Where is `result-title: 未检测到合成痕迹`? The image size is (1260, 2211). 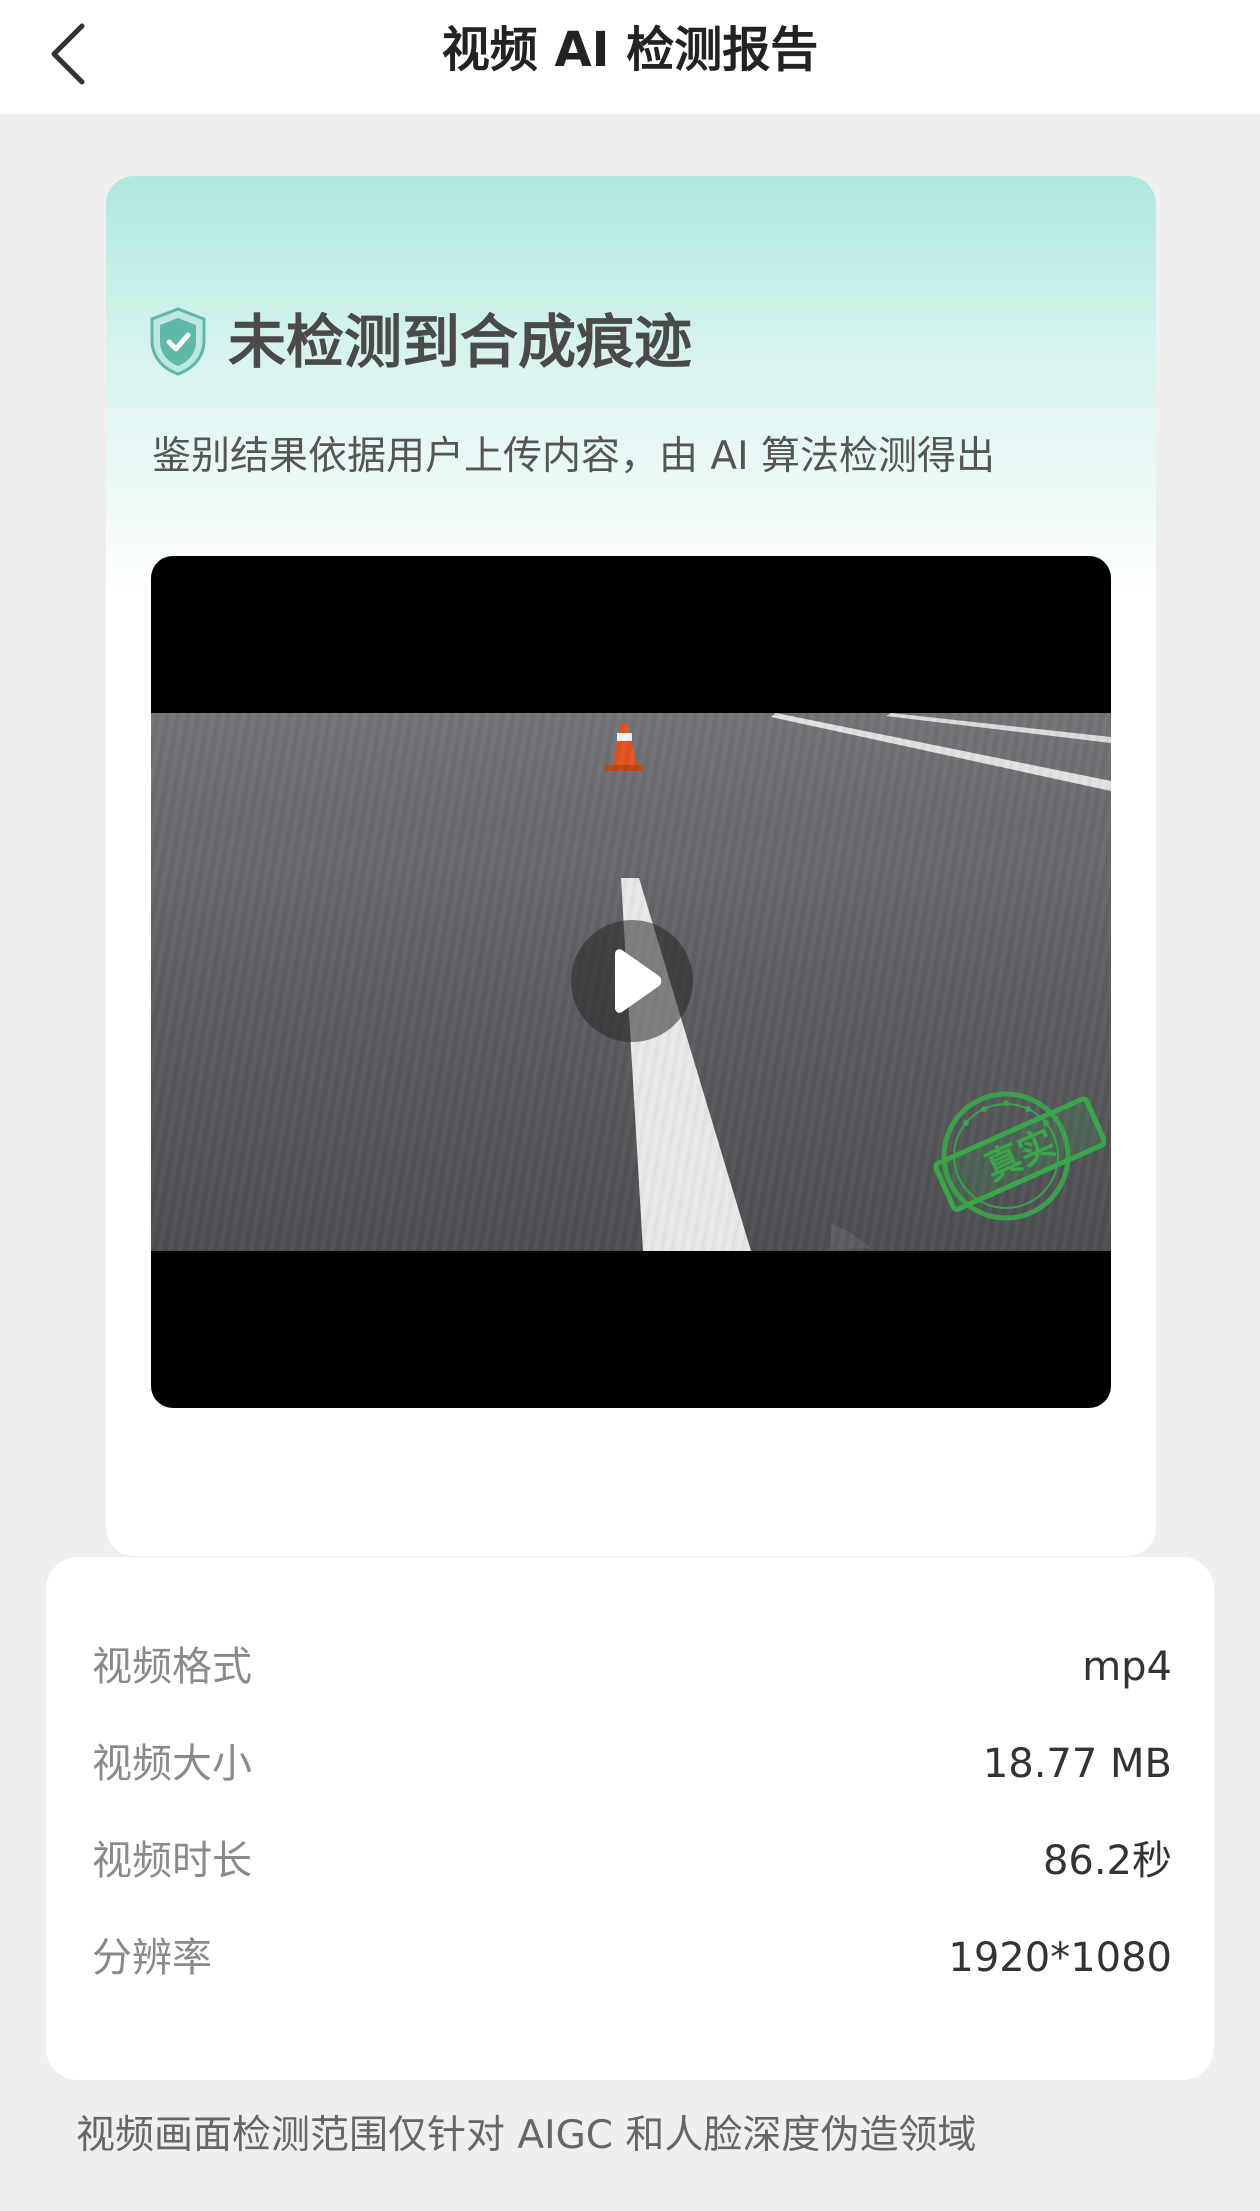 result-title: 未检测到合成痕迹 is located at coordinates (460, 342).